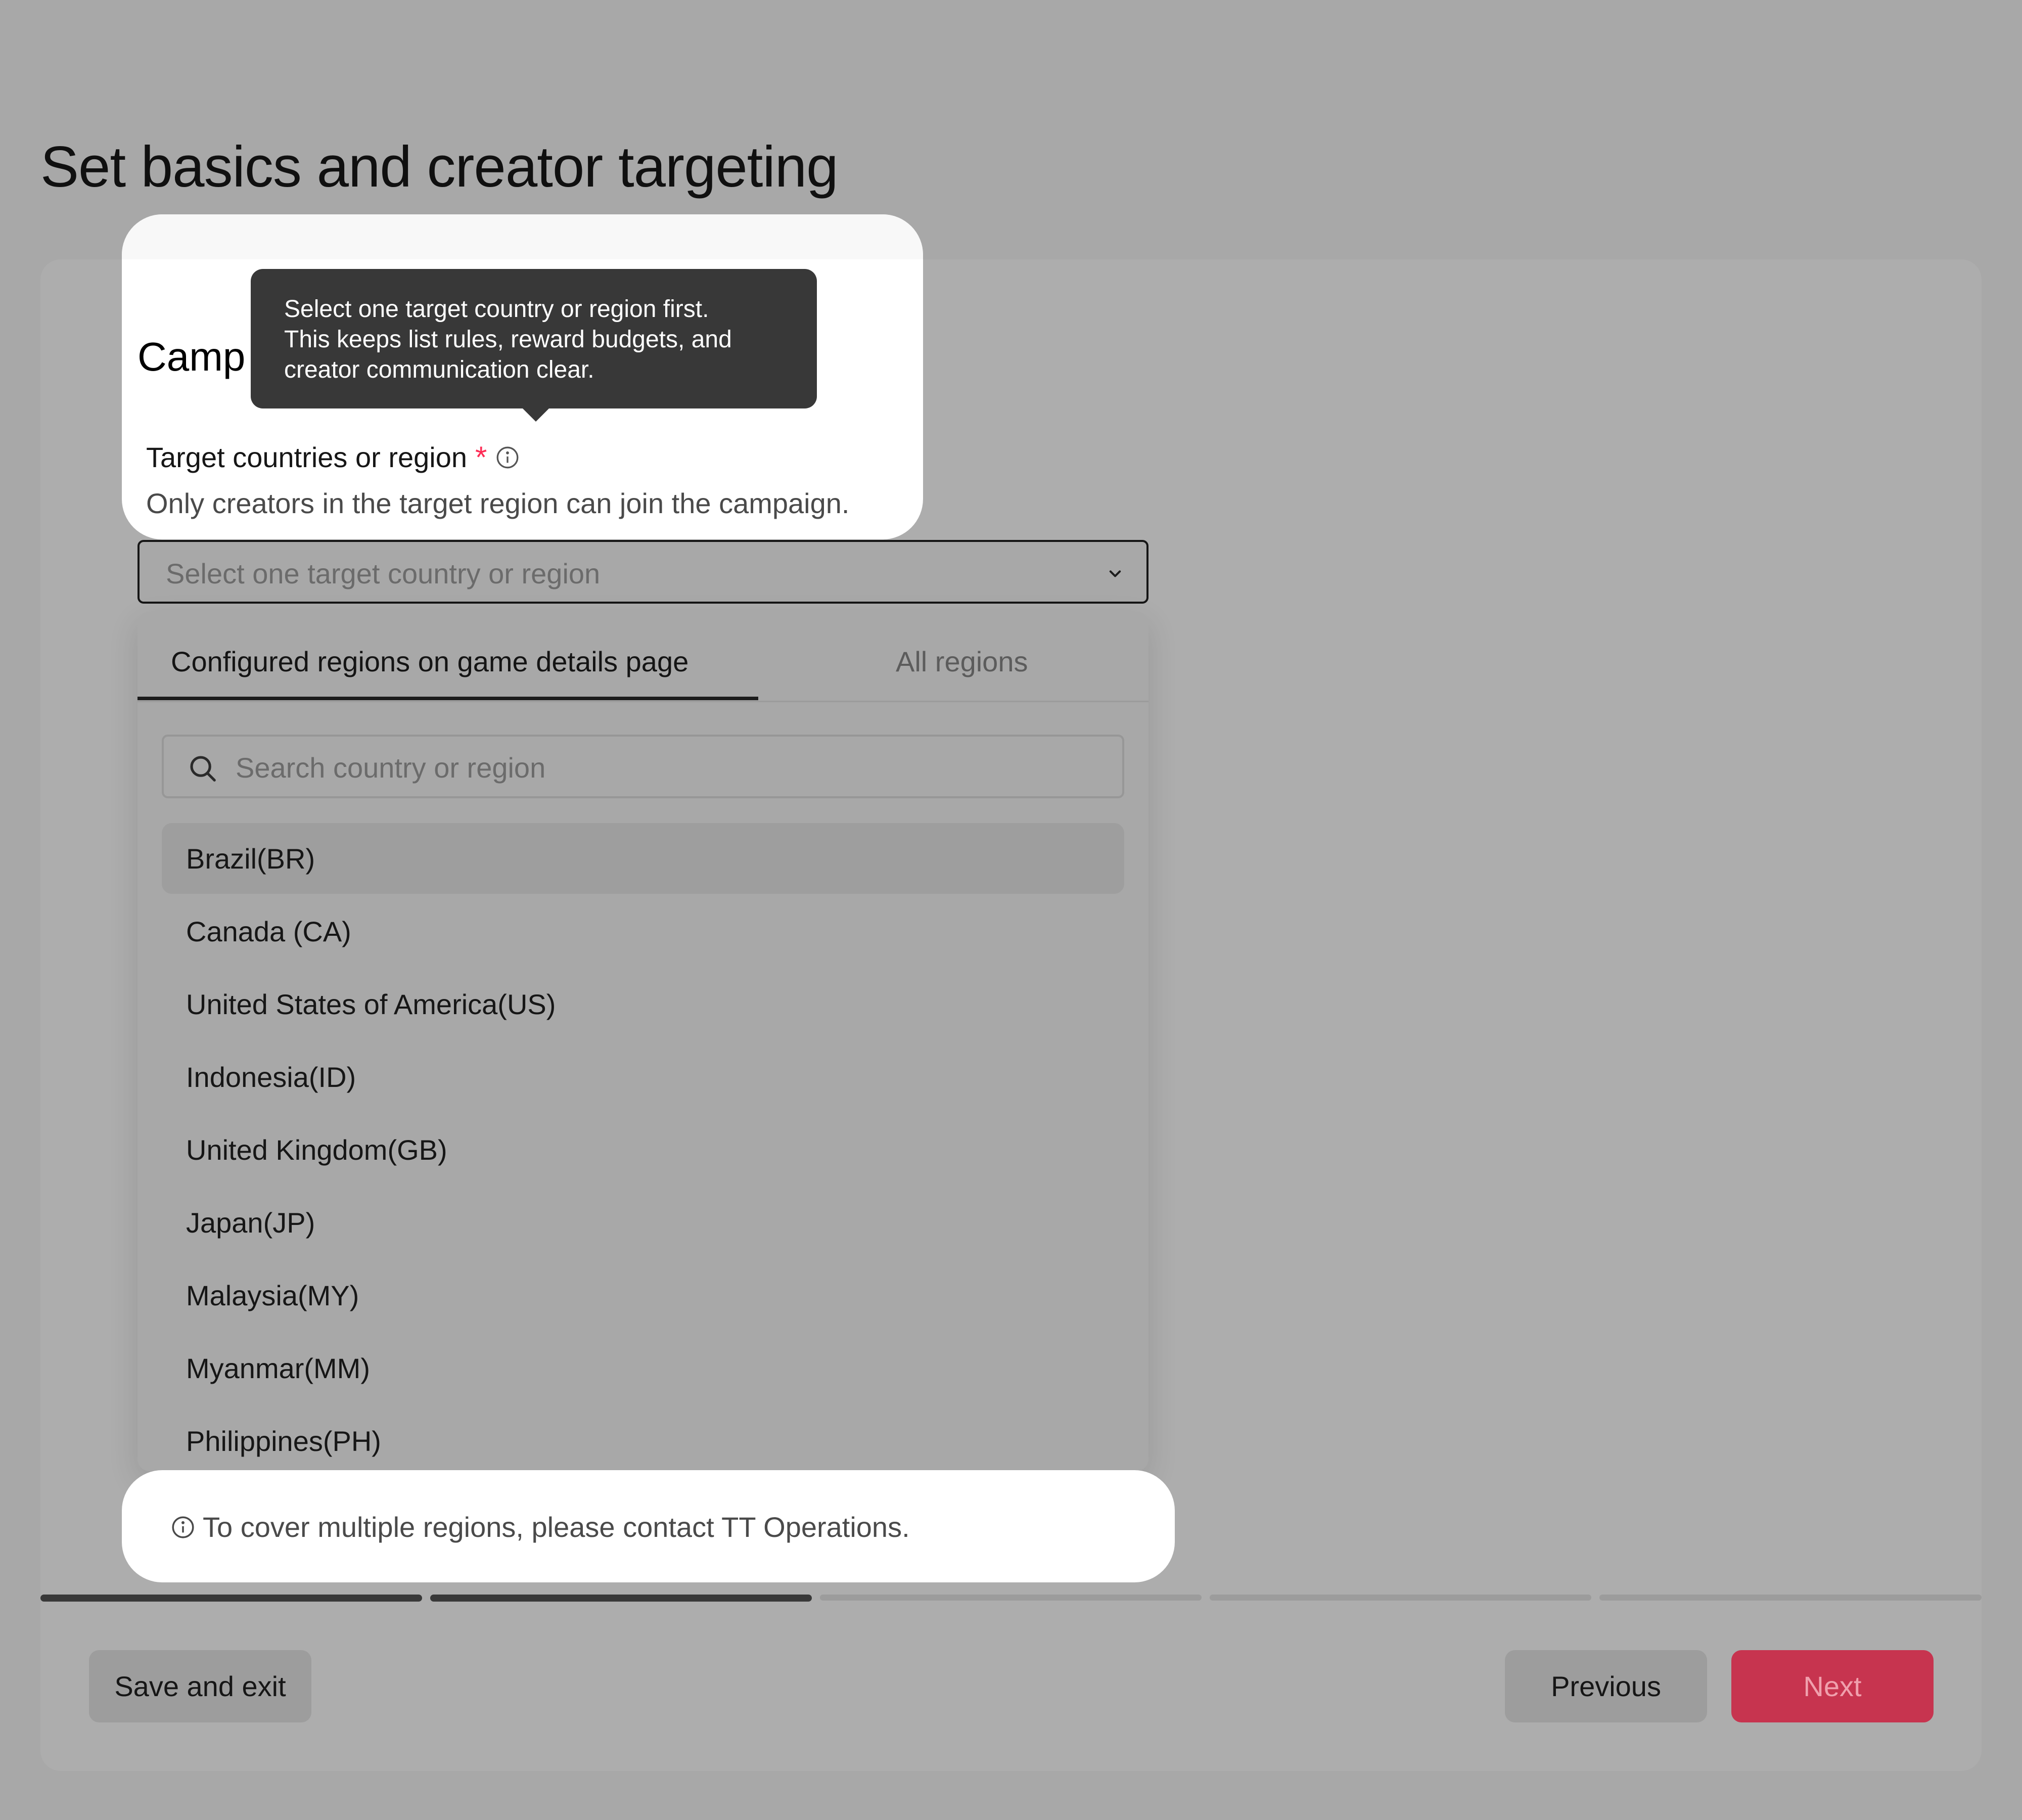 This screenshot has height=1820, width=2022. I want to click on tooltip-line: creator communication clear., so click(439, 369).